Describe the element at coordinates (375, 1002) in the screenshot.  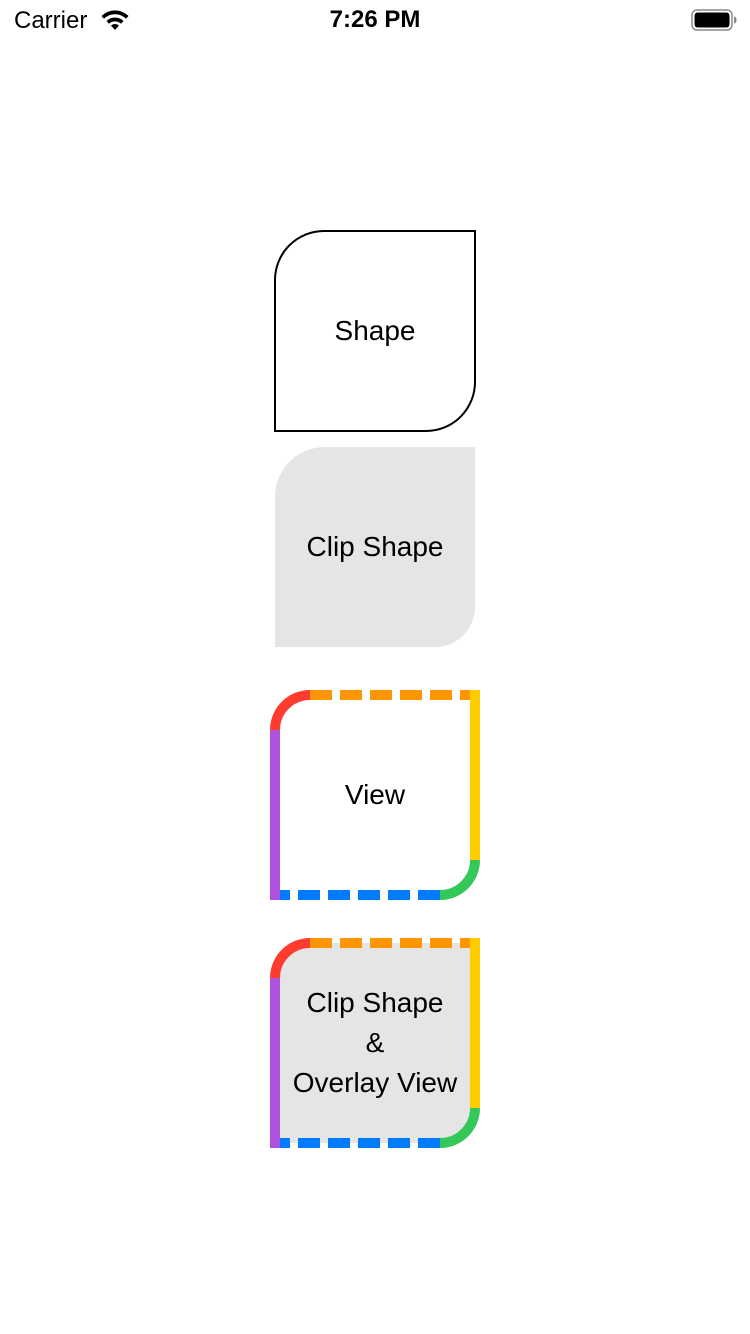
I see `overlay-label-line-1: Clip Shape` at that location.